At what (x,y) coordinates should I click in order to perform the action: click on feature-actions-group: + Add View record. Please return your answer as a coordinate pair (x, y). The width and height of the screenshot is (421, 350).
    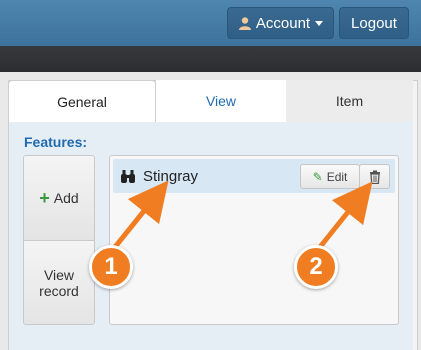
    Looking at the image, I should click on (59, 240).